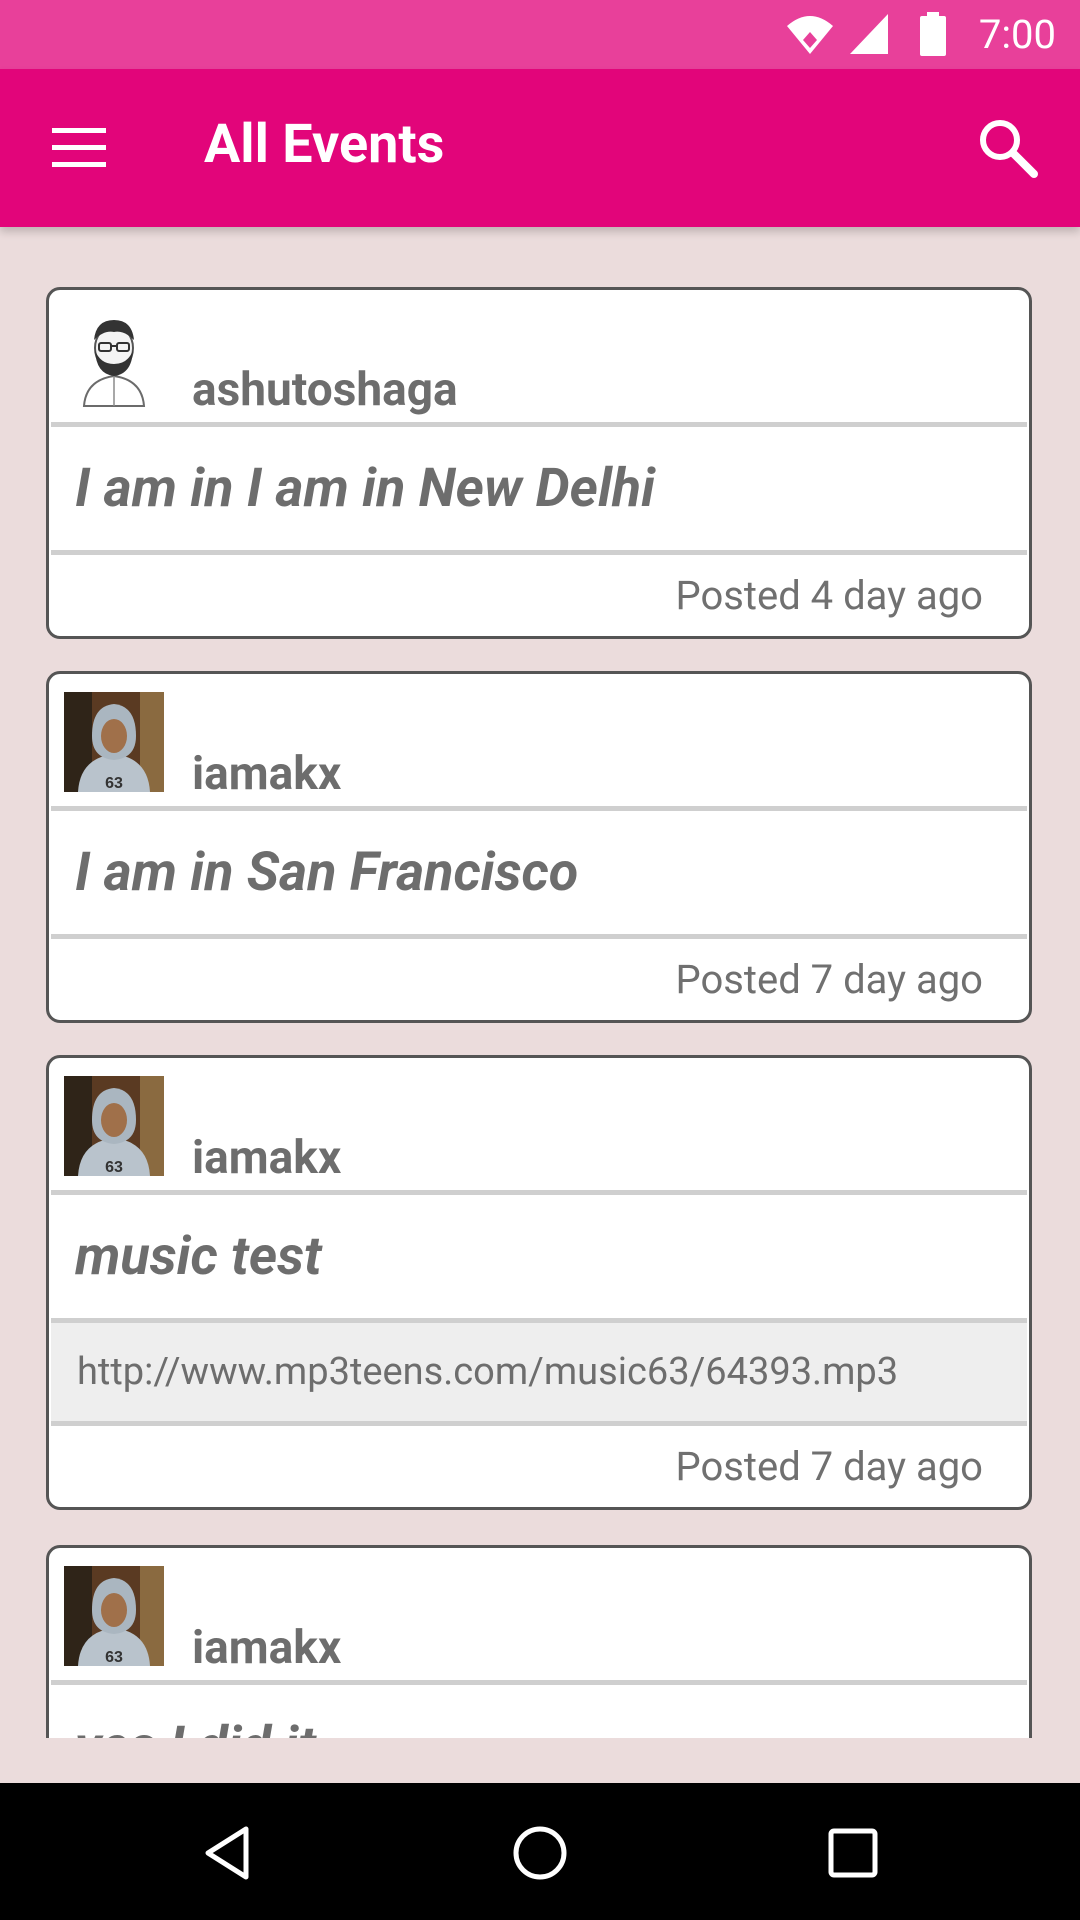 This screenshot has height=1920, width=1080. Describe the element at coordinates (80, 148) in the screenshot. I see `menu-icon` at that location.